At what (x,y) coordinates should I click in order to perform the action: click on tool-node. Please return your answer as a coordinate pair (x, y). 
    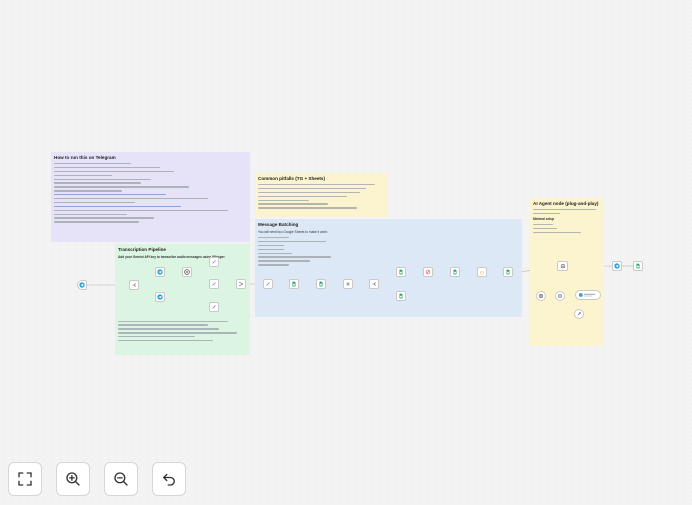
    Looking at the image, I should click on (588, 295).